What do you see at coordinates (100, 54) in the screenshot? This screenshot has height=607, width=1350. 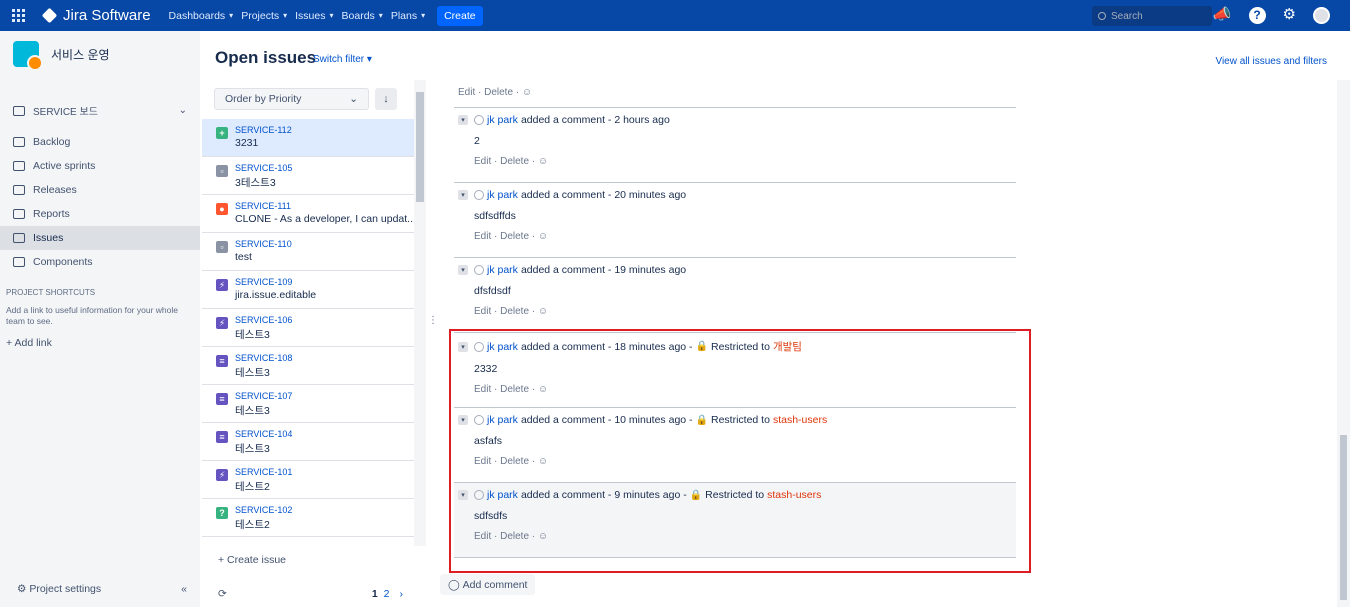 I see `project-header: 서비스 운영` at bounding box center [100, 54].